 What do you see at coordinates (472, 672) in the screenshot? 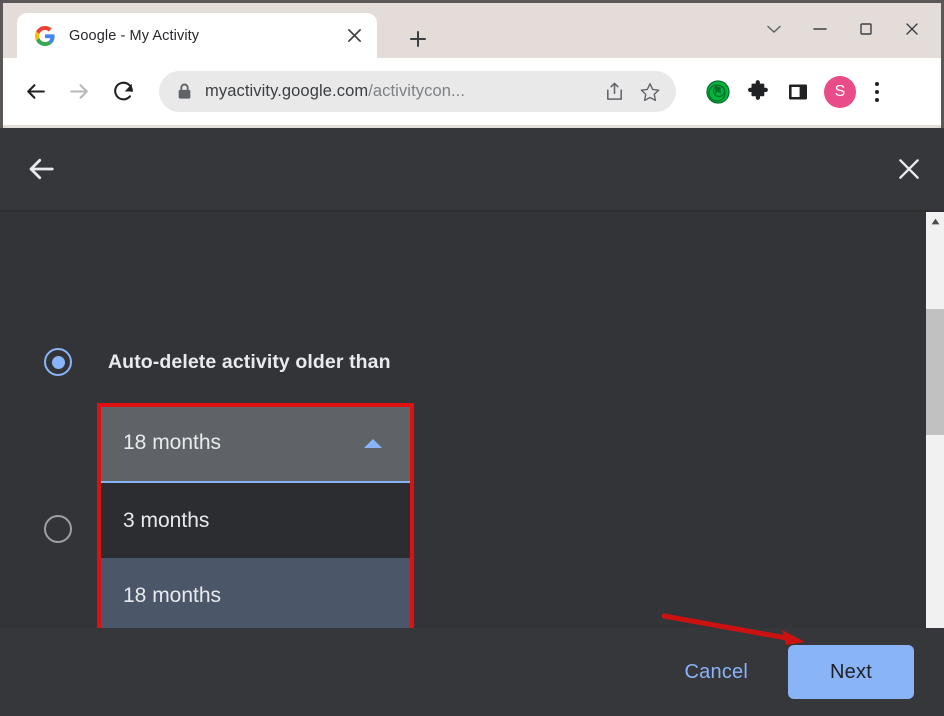
I see `dialog-footer: Cancel Next` at bounding box center [472, 672].